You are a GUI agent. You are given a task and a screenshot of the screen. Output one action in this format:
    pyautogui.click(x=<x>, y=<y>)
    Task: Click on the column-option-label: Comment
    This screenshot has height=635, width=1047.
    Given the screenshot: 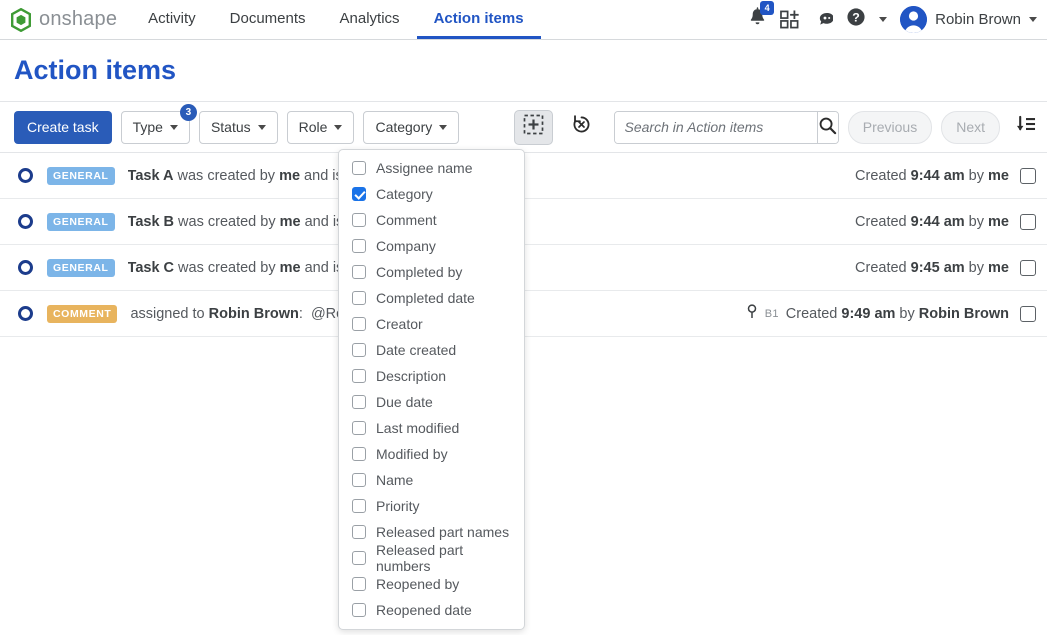 What is the action you would take?
    pyautogui.click(x=406, y=220)
    